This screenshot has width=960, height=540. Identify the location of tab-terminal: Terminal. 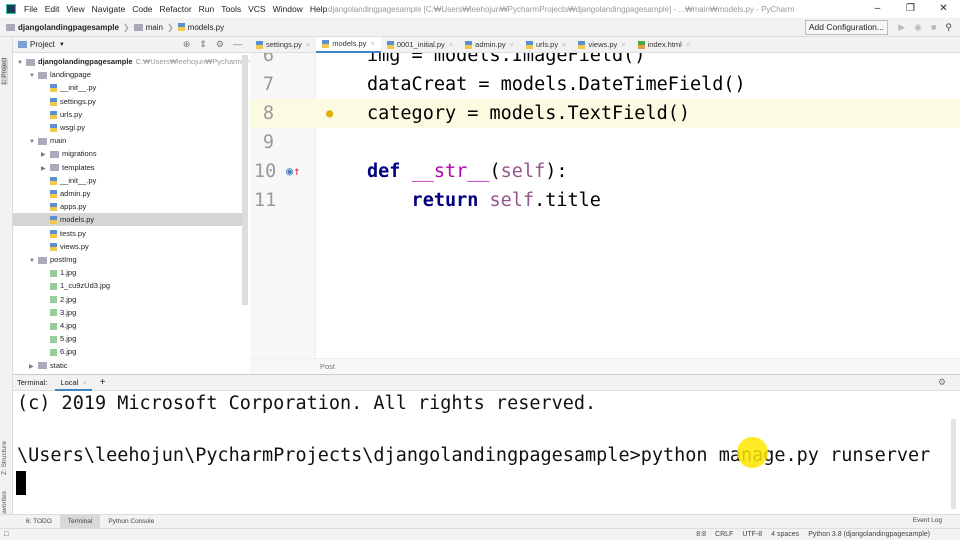
(80, 521).